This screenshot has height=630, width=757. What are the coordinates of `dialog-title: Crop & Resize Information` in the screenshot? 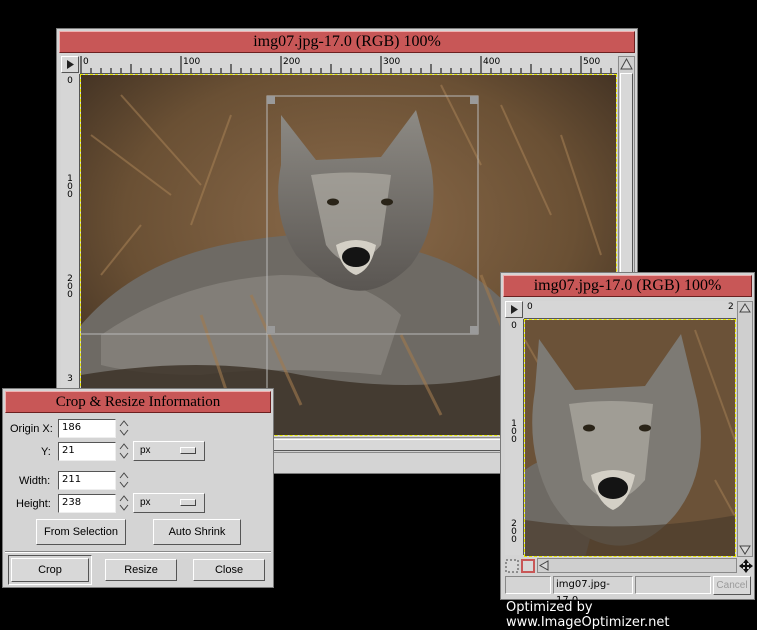 It's located at (138, 402).